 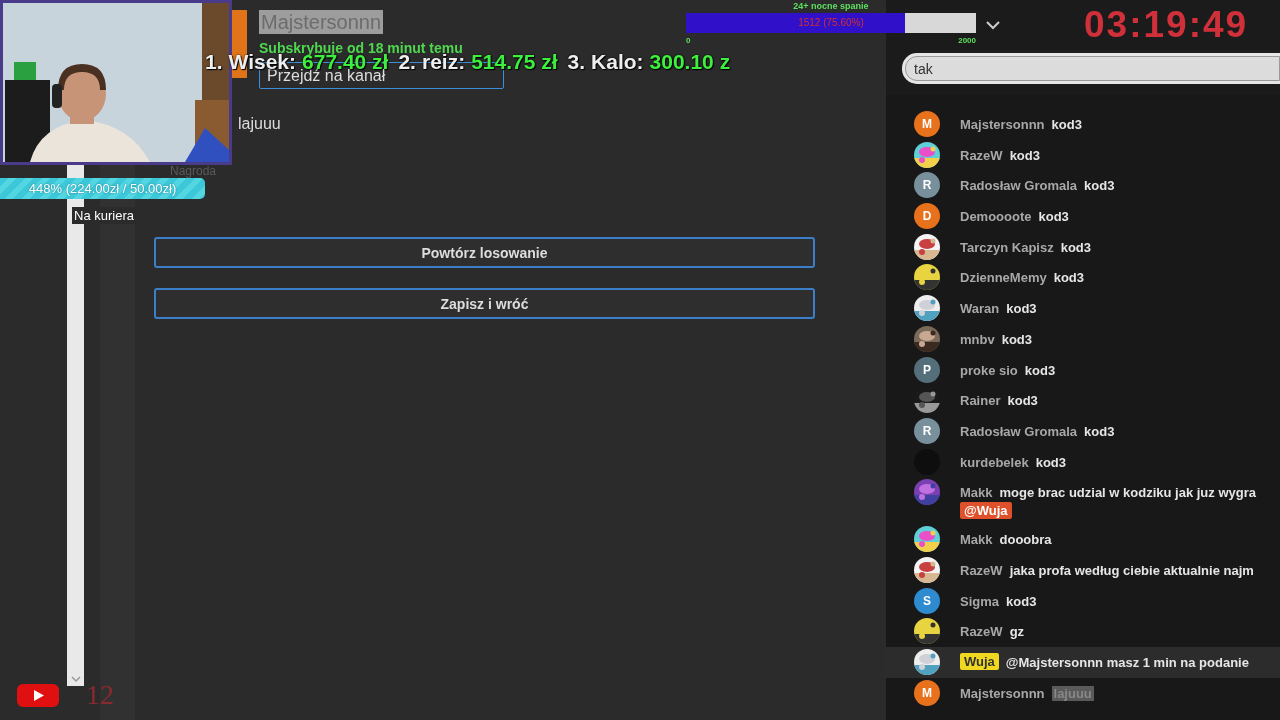 I want to click on goal-reading: 1512 (75.60%), so click(x=831, y=23).